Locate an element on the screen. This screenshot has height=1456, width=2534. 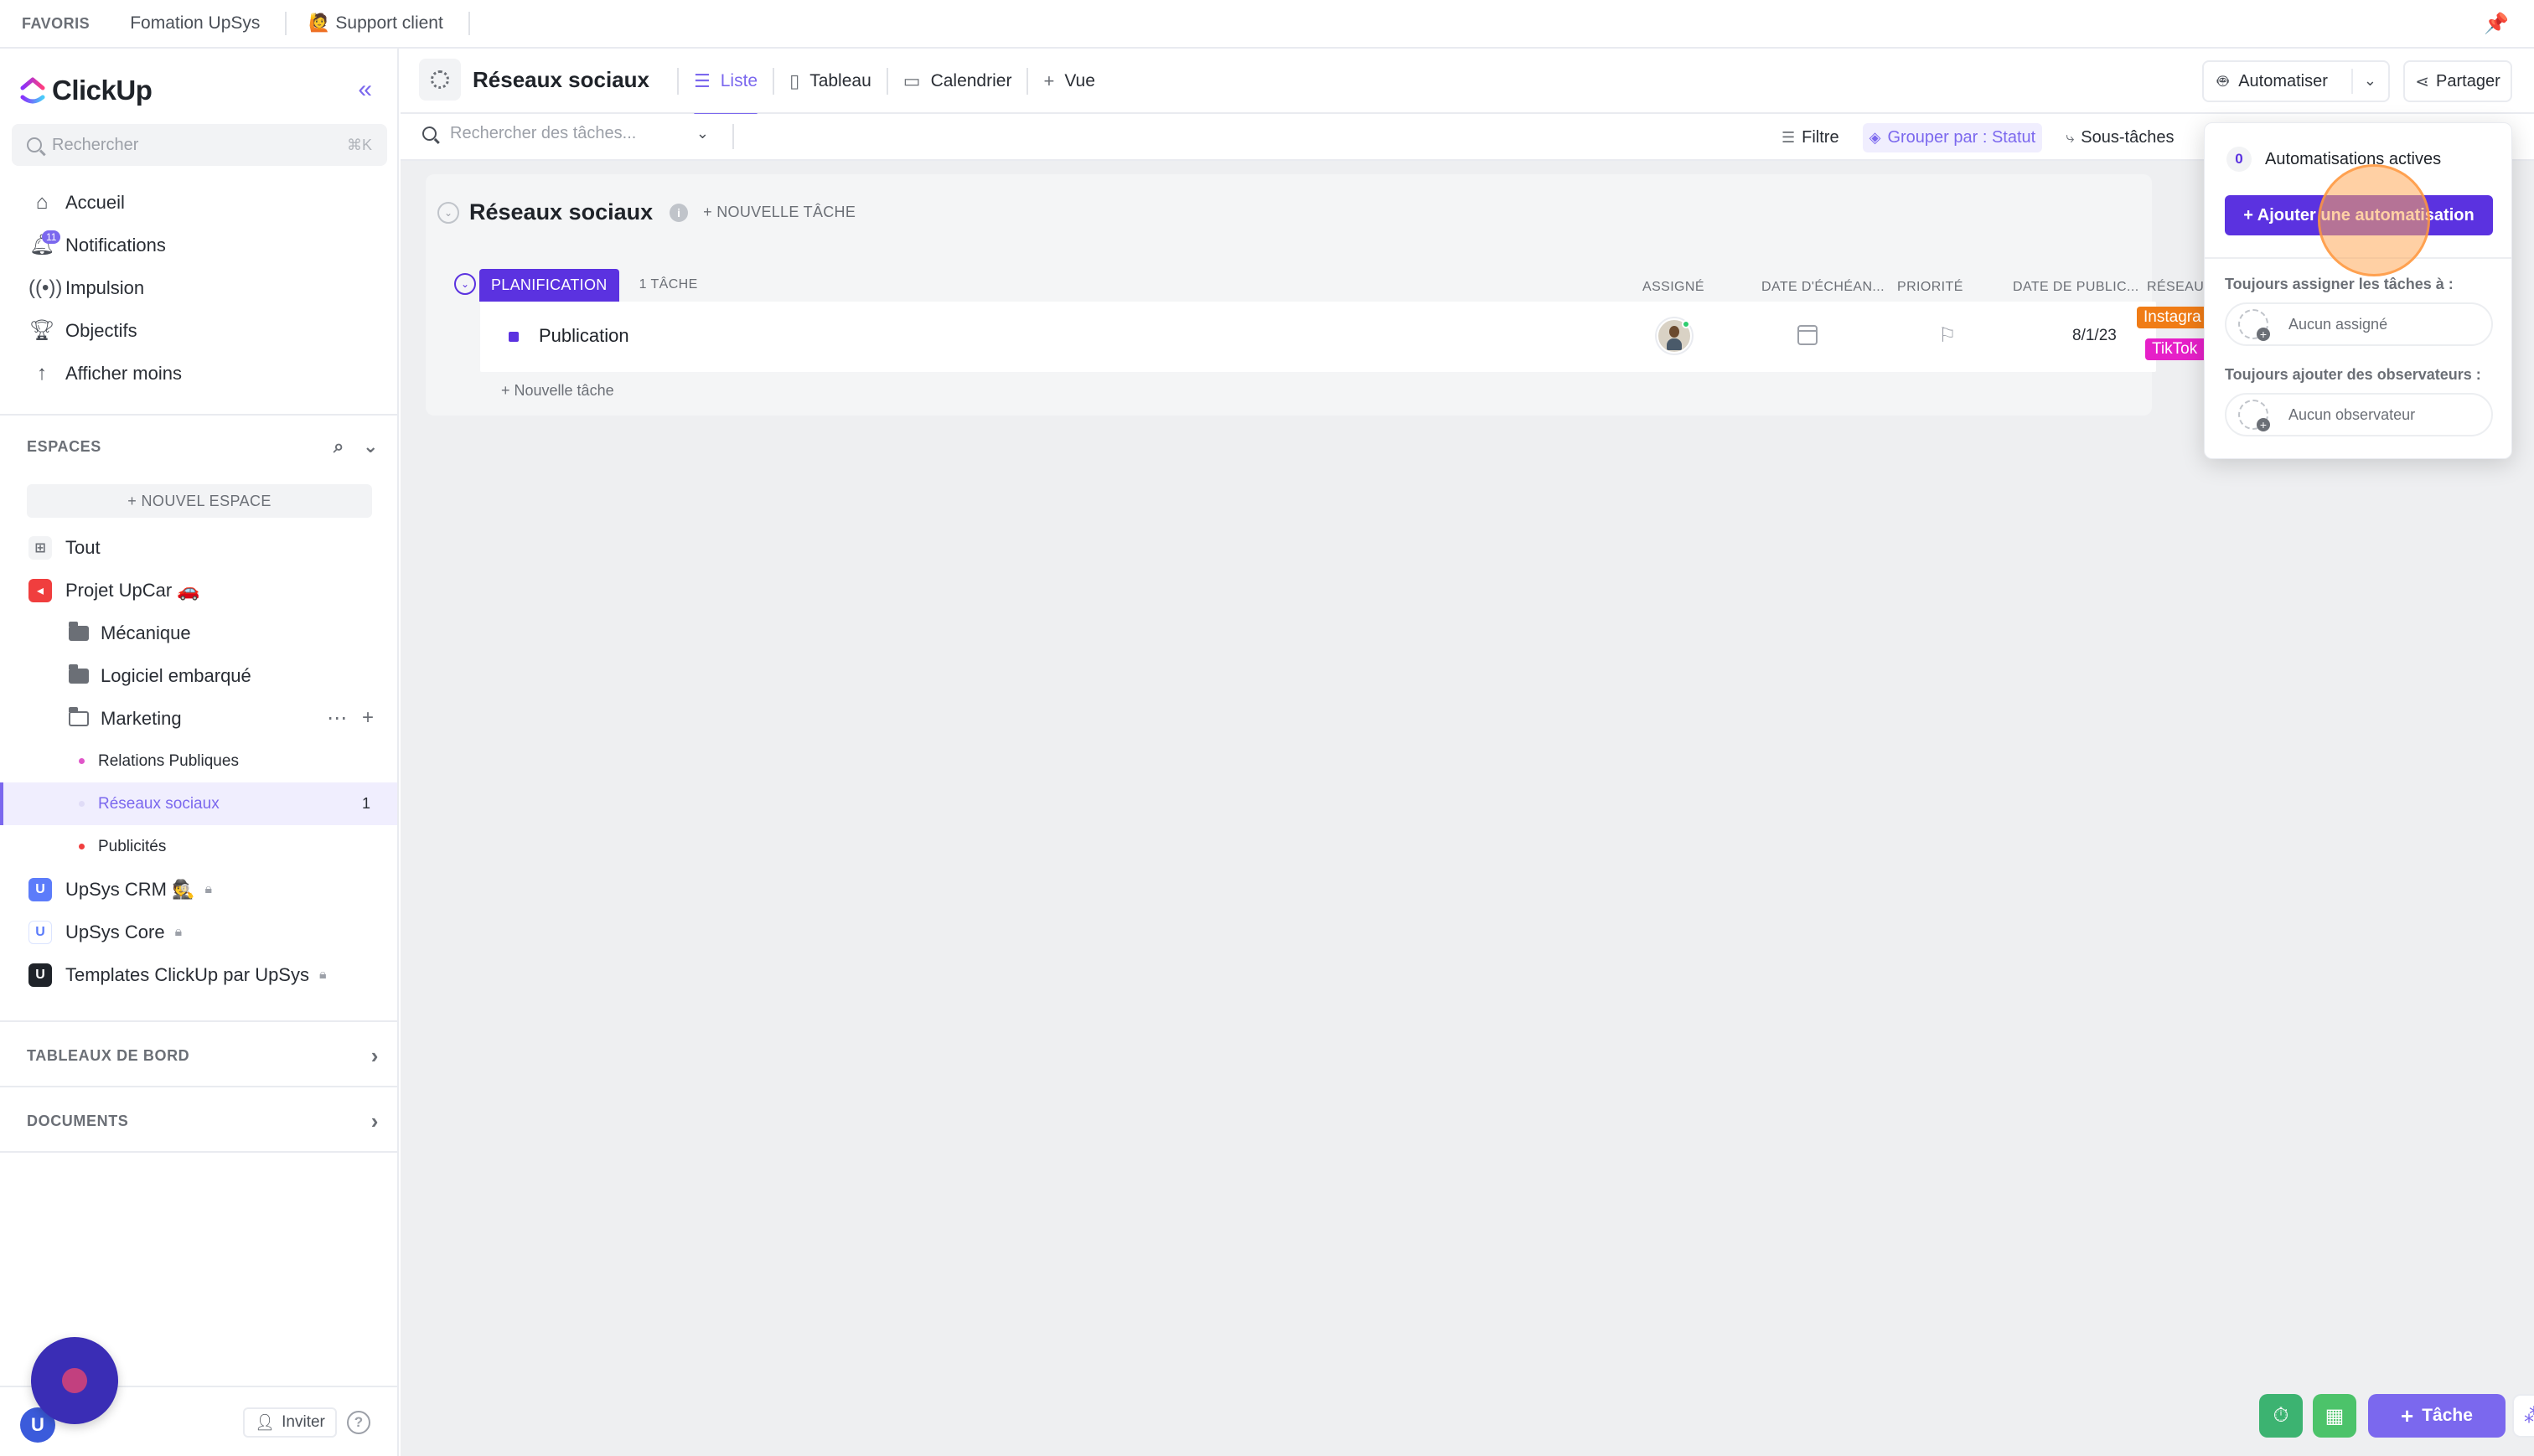
assignee-avatar is located at coordinates (1674, 336).